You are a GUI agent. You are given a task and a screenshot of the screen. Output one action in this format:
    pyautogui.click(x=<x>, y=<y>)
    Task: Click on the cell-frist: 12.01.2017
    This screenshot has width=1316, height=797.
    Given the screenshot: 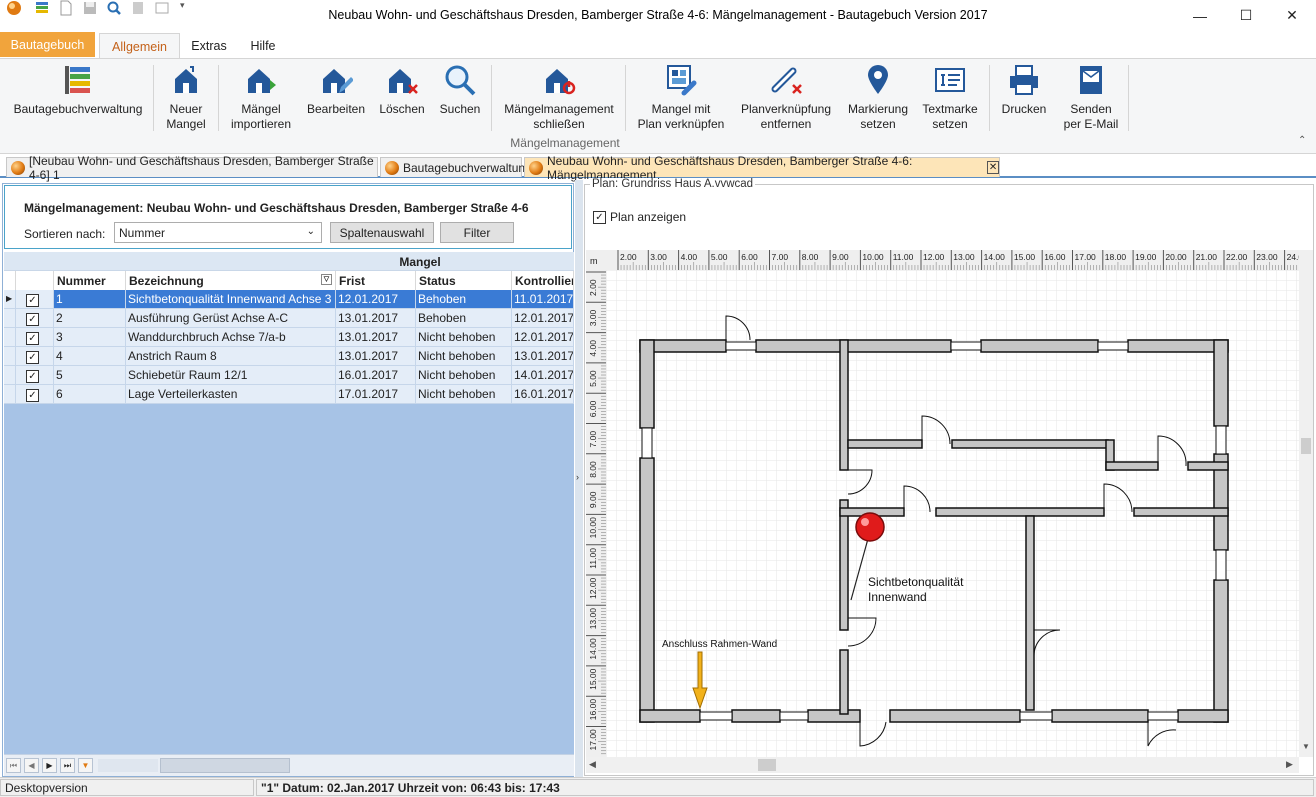 What is the action you would take?
    pyautogui.click(x=376, y=299)
    